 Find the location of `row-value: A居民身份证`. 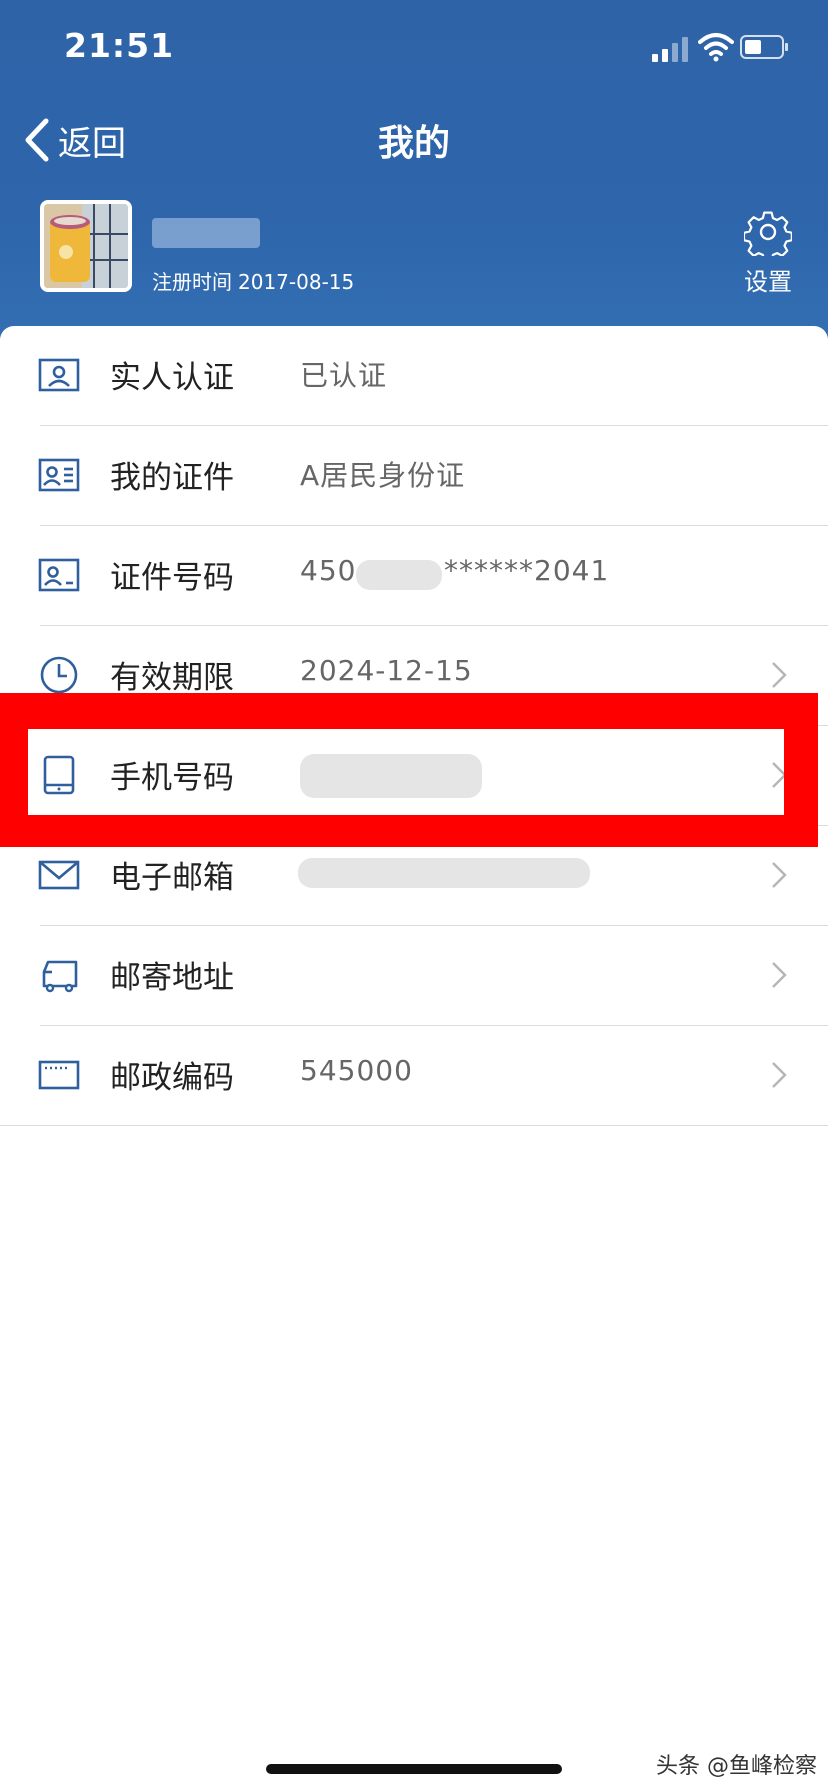

row-value: A居民身份证 is located at coordinates (383, 475).